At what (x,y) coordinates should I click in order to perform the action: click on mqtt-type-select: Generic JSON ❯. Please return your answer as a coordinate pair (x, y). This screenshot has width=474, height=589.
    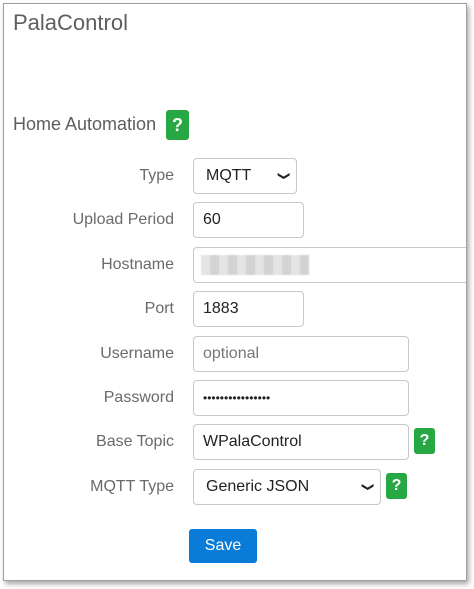
    Looking at the image, I should click on (287, 487).